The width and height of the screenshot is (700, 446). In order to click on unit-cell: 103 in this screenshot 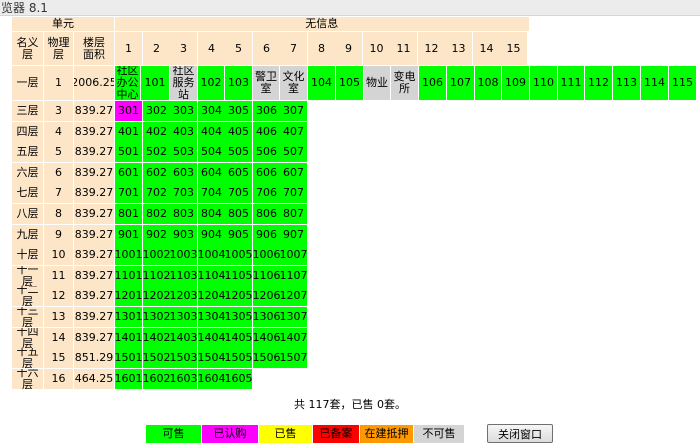, I will do `click(238, 83)`.